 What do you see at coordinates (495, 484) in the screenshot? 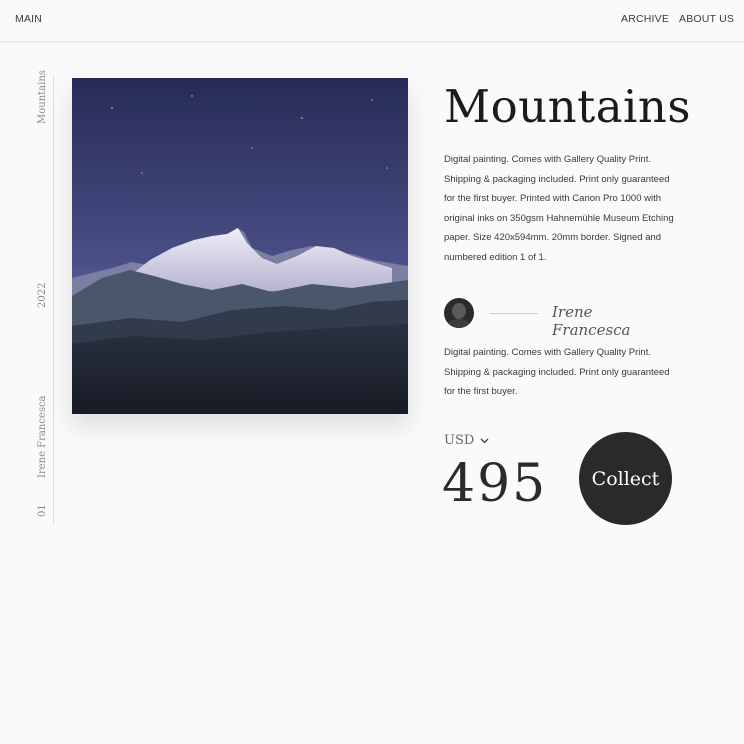
I see `price-value: 495` at bounding box center [495, 484].